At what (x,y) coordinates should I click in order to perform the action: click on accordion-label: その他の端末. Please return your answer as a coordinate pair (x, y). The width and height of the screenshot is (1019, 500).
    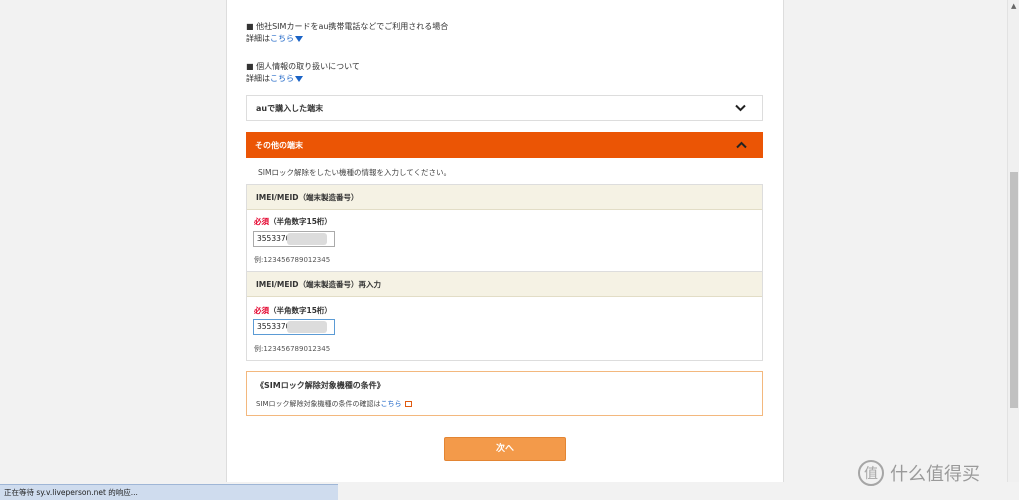
    Looking at the image, I should click on (279, 145).